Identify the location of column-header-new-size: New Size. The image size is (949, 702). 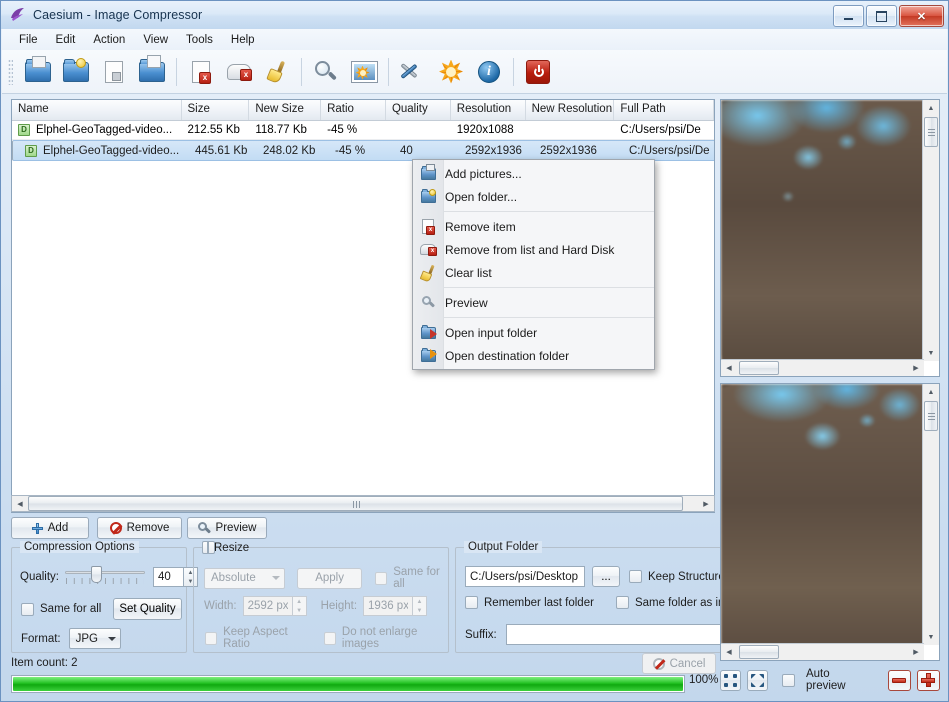
(285, 110).